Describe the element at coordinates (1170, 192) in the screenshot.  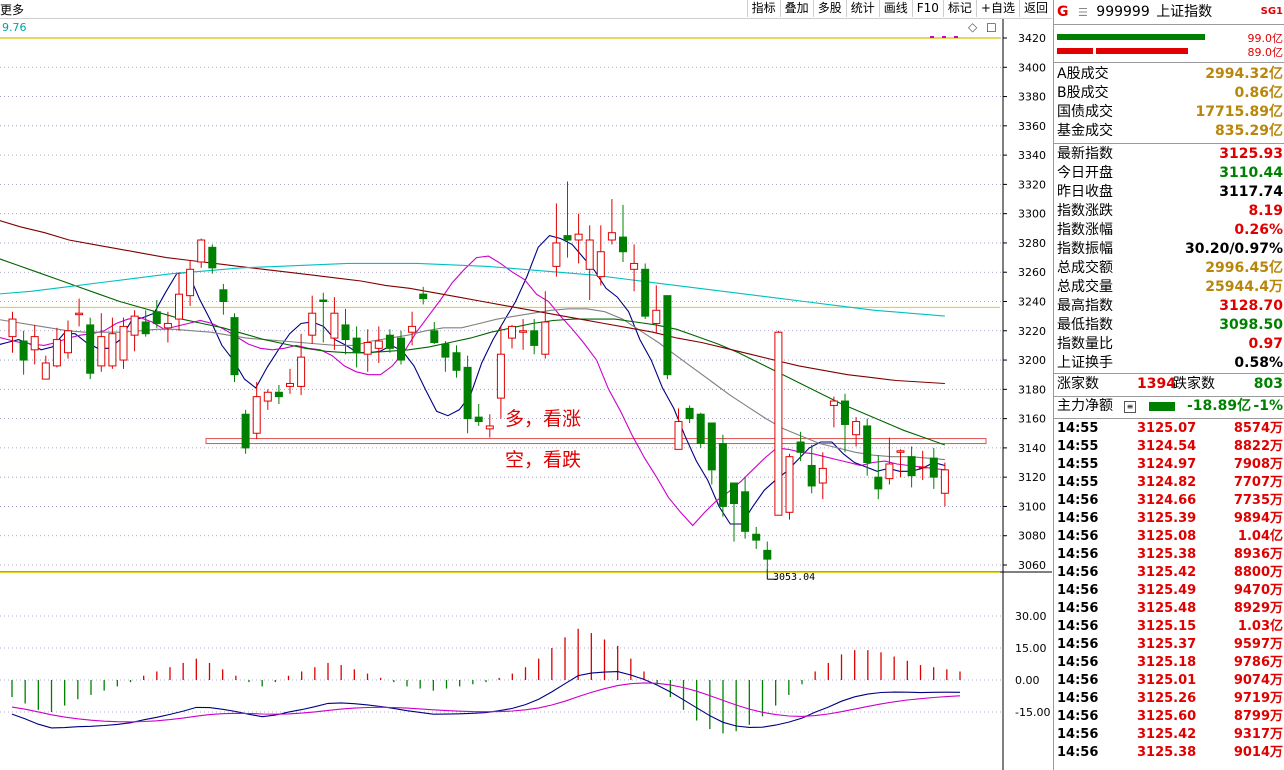
I see `stat-row: 昨日收盘 3117.74` at that location.